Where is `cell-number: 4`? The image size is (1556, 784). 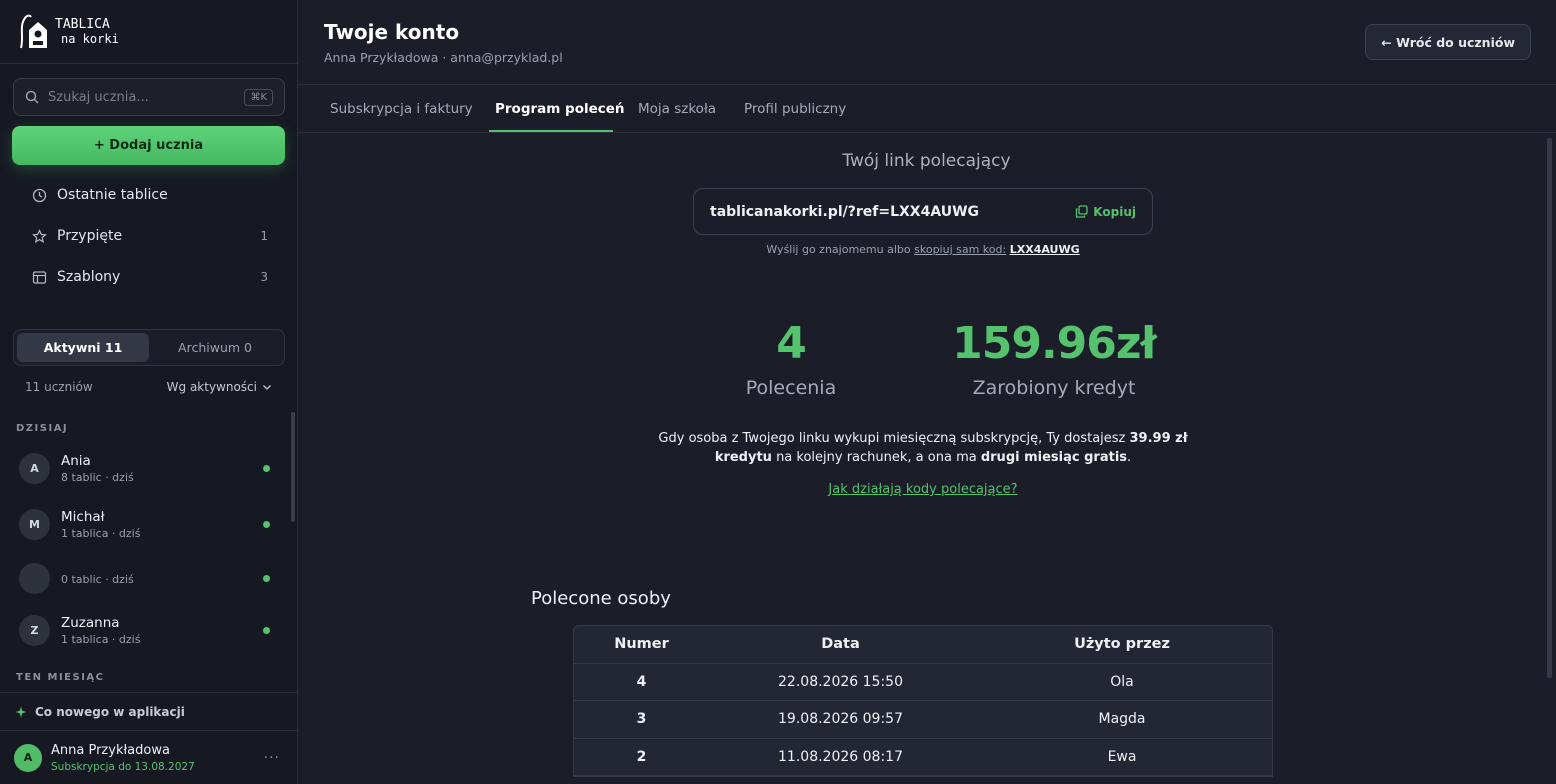
cell-number: 4 is located at coordinates (641, 681).